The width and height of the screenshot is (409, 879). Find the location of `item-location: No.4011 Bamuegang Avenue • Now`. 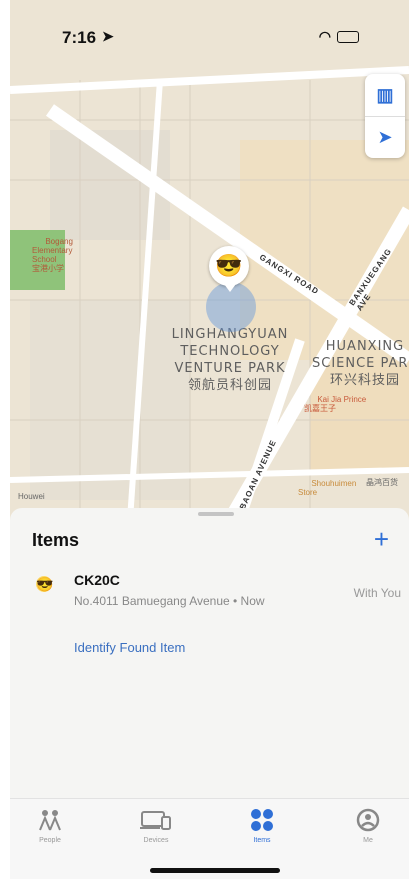

item-location: No.4011 Bamuegang Avenue • Now is located at coordinates (169, 601).